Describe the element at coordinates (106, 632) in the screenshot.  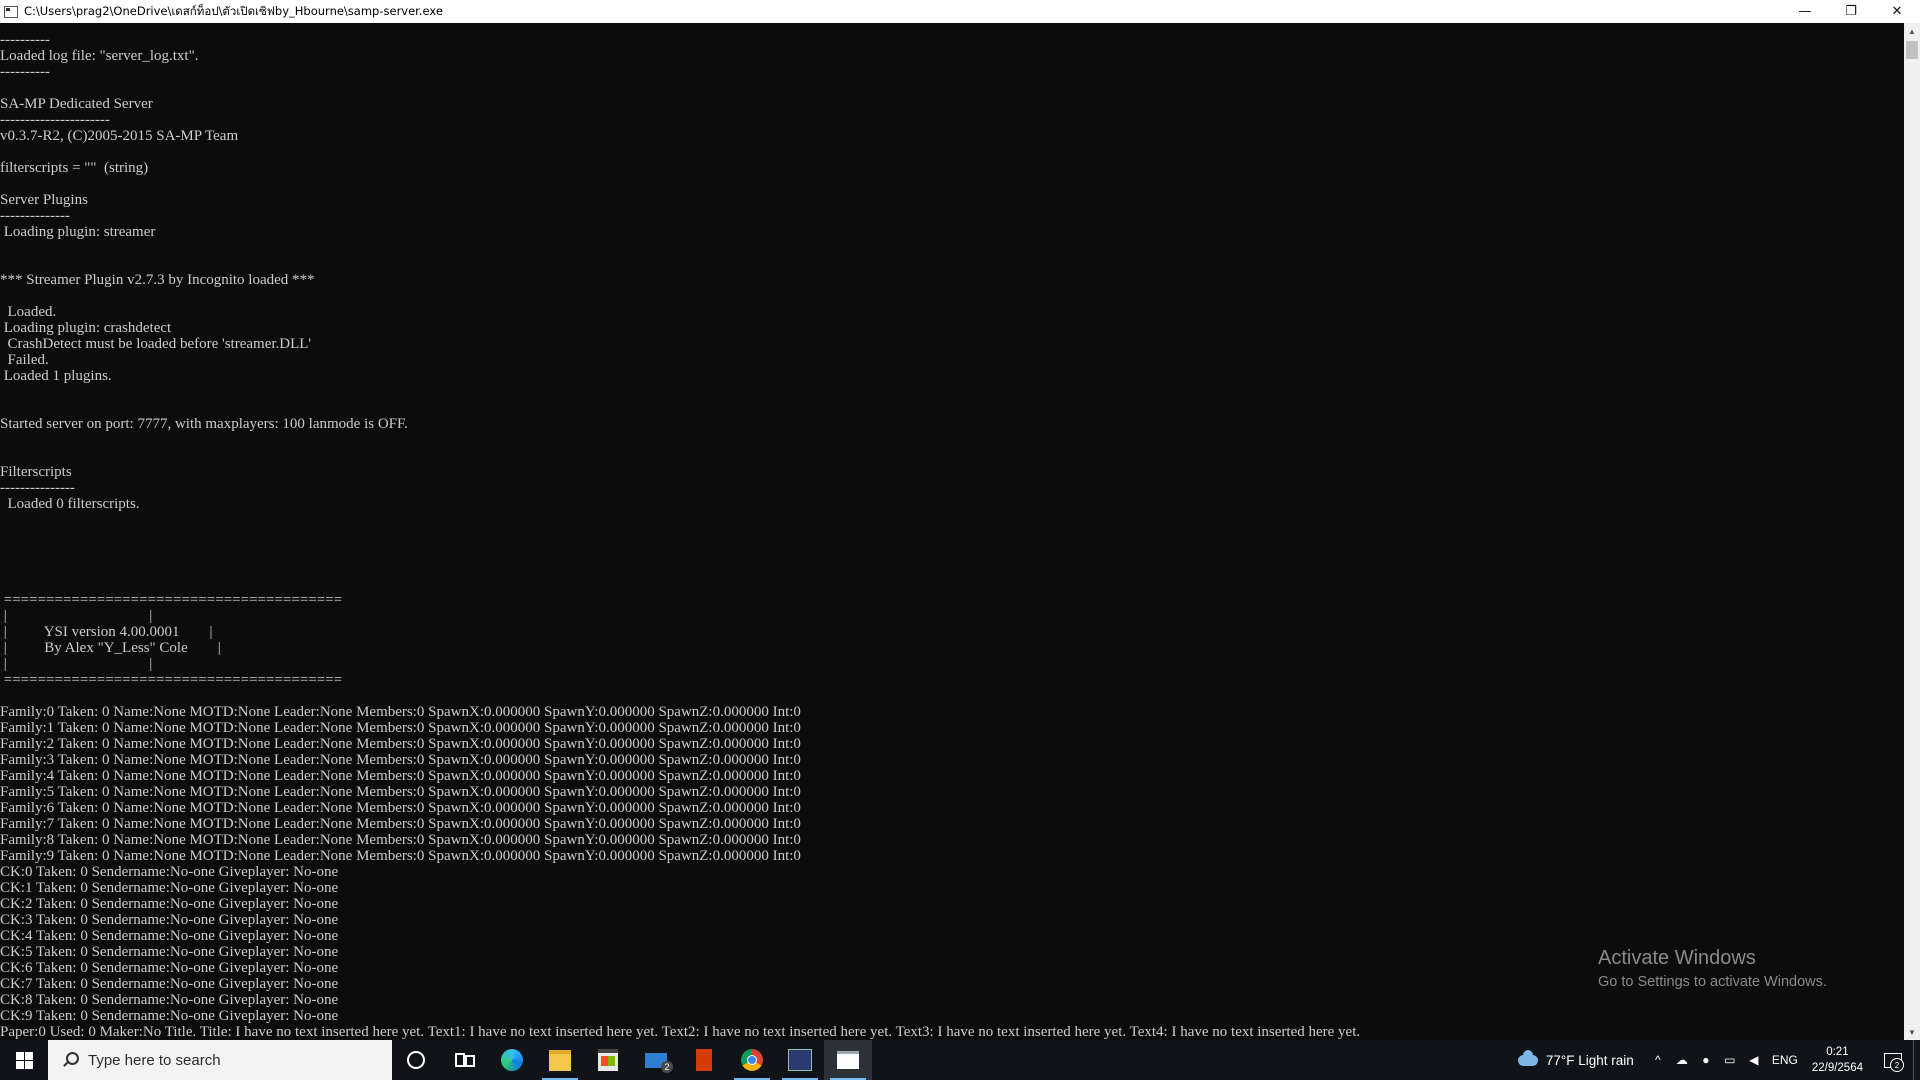
I see `console-line: | YSI version 4.00.0001 |` at that location.